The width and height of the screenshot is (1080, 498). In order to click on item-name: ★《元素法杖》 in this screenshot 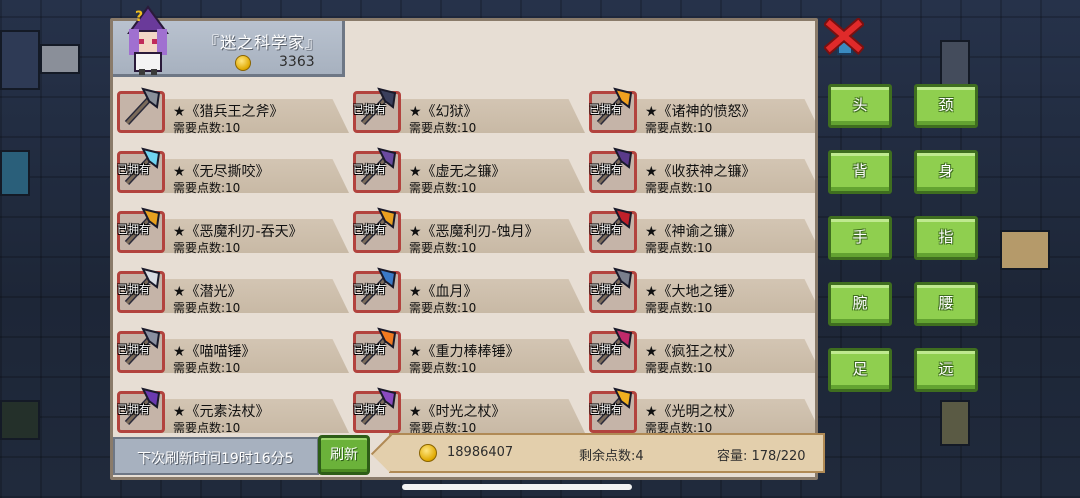, I will do `click(221, 412)`.